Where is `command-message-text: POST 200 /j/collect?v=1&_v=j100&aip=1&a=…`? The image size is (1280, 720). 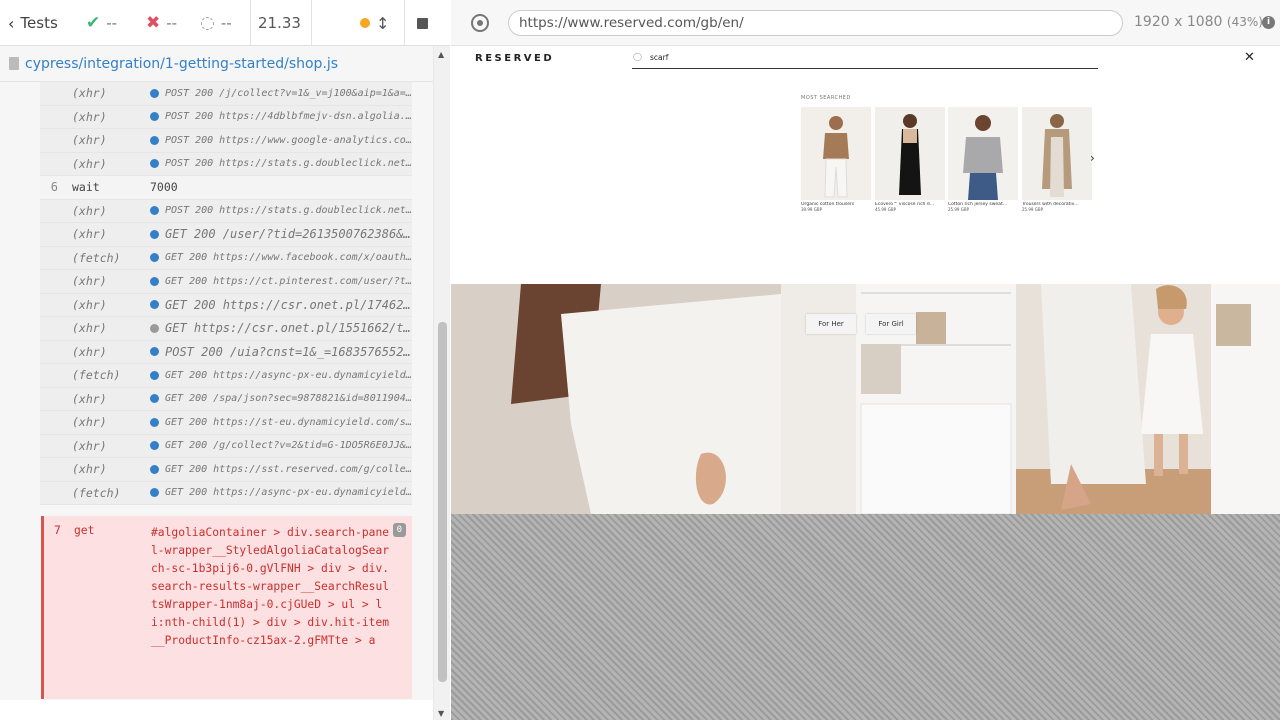 command-message-text: POST 200 /j/collect?v=1&_v=j100&aip=1&a=… is located at coordinates (288, 93).